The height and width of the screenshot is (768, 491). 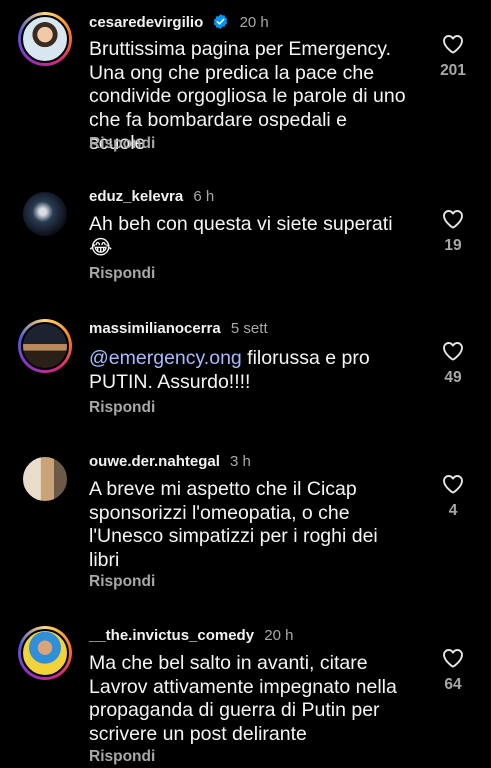 What do you see at coordinates (171, 635) in the screenshot?
I see `username: __the.invictus_comedy` at bounding box center [171, 635].